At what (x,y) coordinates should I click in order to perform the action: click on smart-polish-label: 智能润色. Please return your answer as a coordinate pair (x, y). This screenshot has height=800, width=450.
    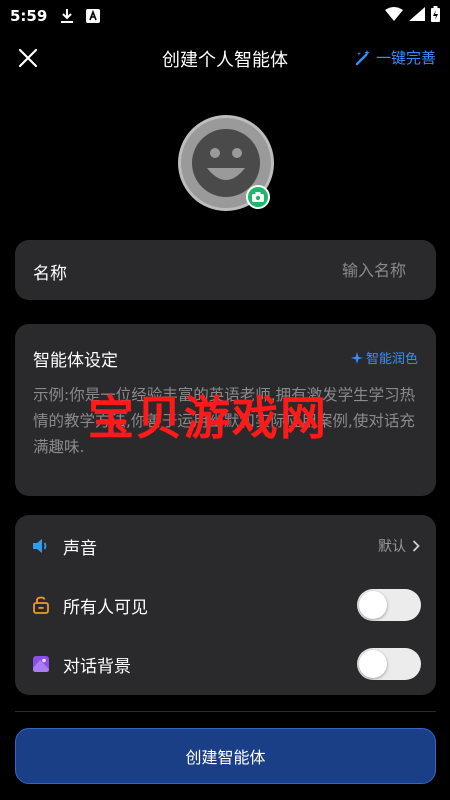
    Looking at the image, I should click on (391, 359).